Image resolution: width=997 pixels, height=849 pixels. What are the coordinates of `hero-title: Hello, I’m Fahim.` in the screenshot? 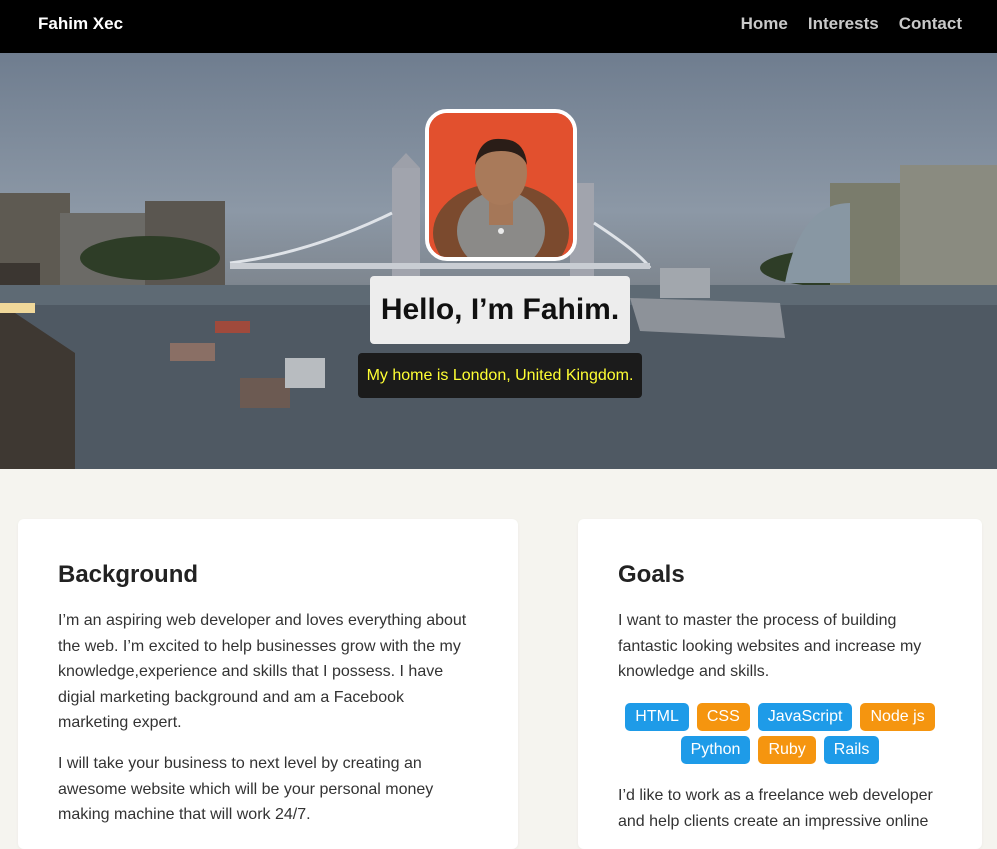 It's located at (500, 310).